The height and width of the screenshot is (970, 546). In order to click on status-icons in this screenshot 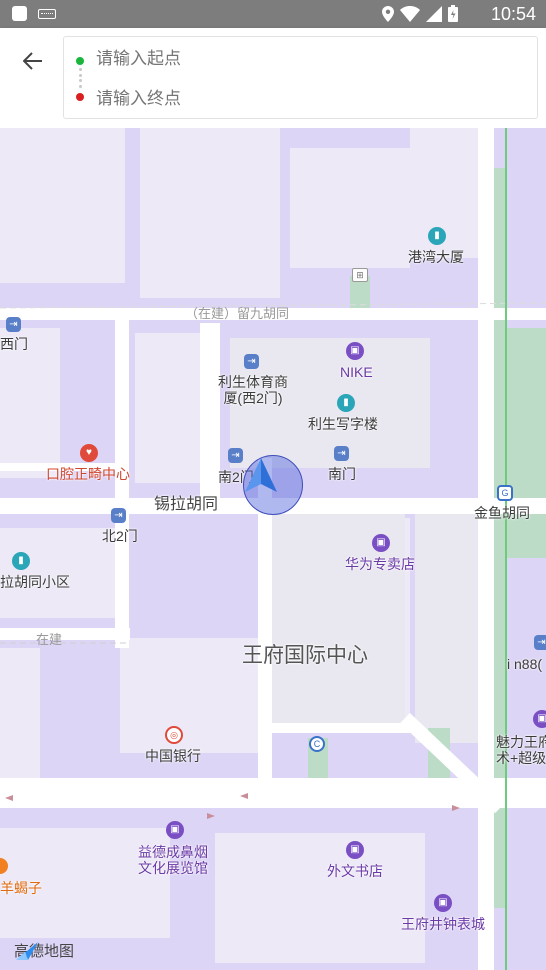, I will do `click(420, 13)`.